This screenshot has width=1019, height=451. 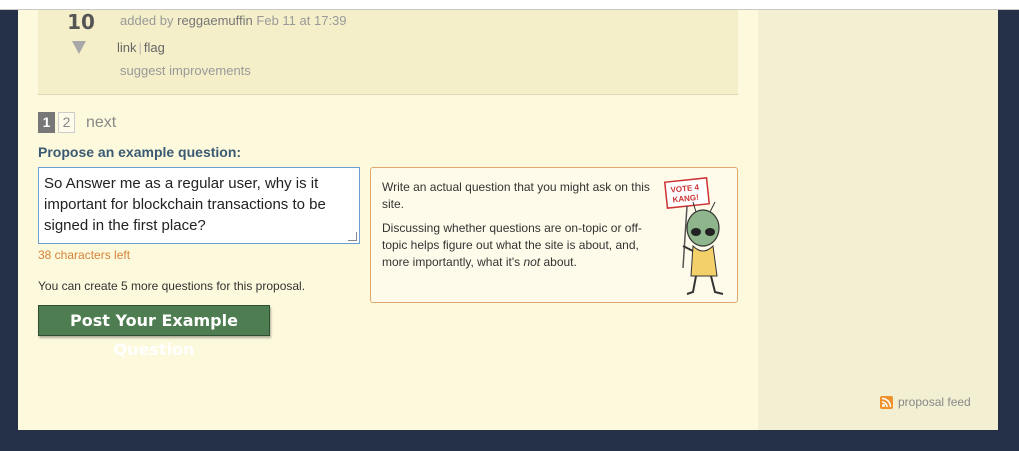 I want to click on author-link: reggaemuffin, so click(x=215, y=20).